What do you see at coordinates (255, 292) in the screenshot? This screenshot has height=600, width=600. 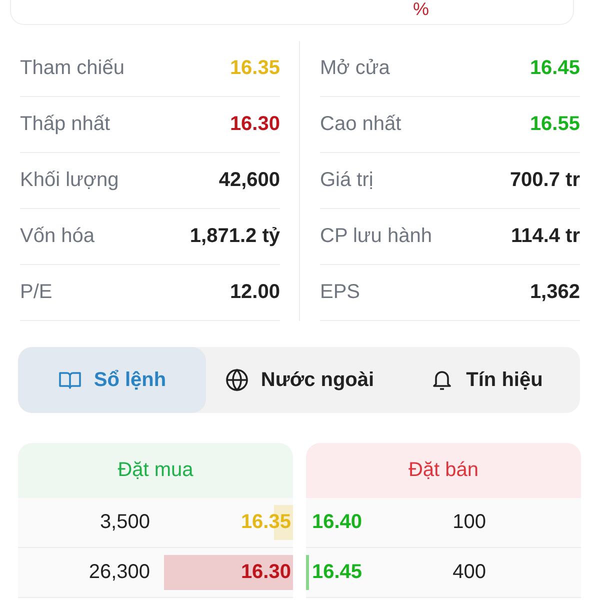 I see `stat-value: 12.00` at bounding box center [255, 292].